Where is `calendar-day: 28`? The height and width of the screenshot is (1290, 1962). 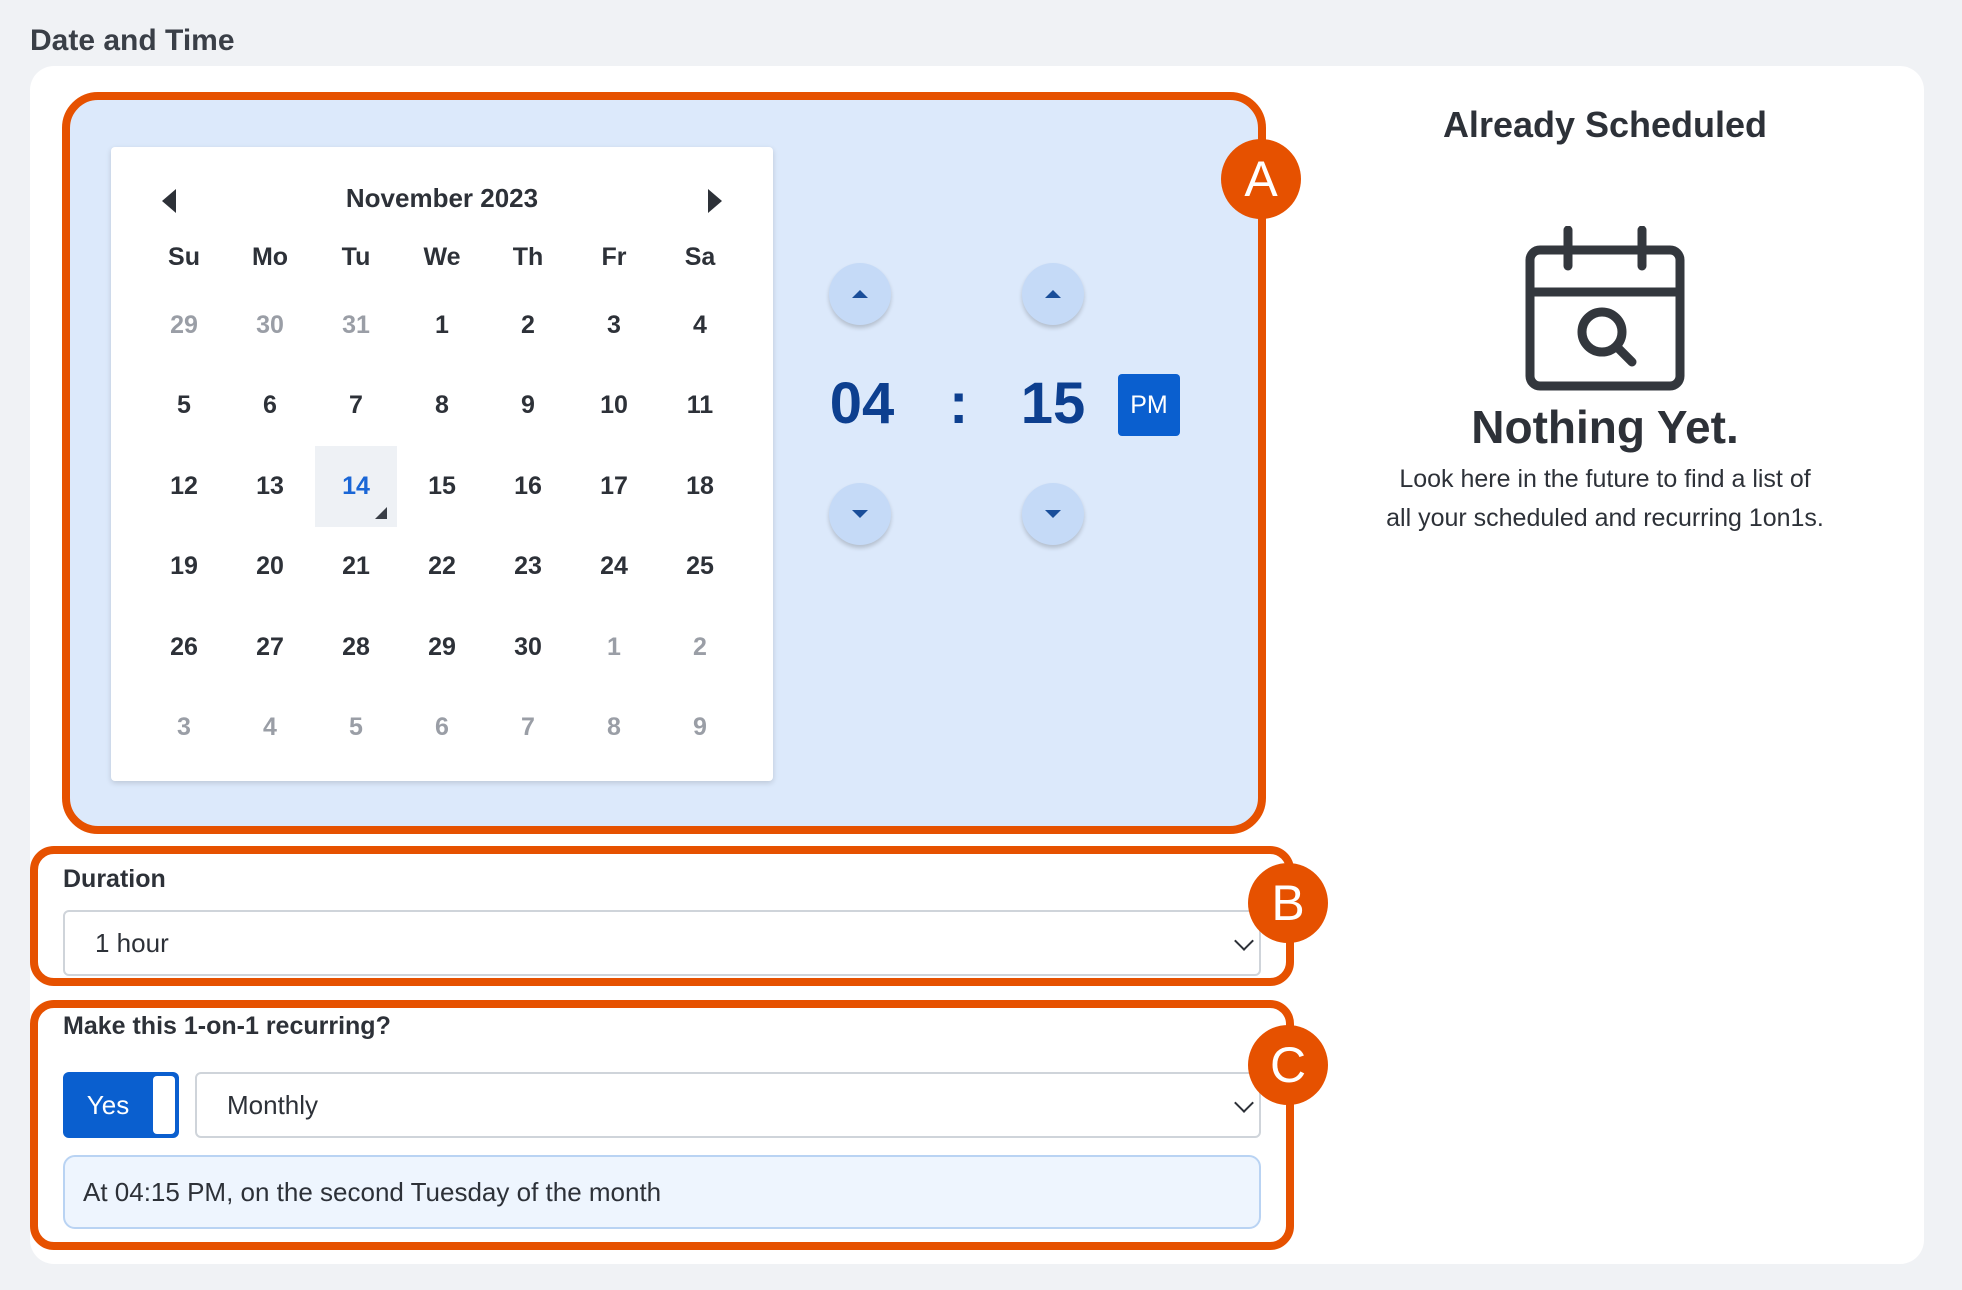
calendar-day: 28 is located at coordinates (356, 647).